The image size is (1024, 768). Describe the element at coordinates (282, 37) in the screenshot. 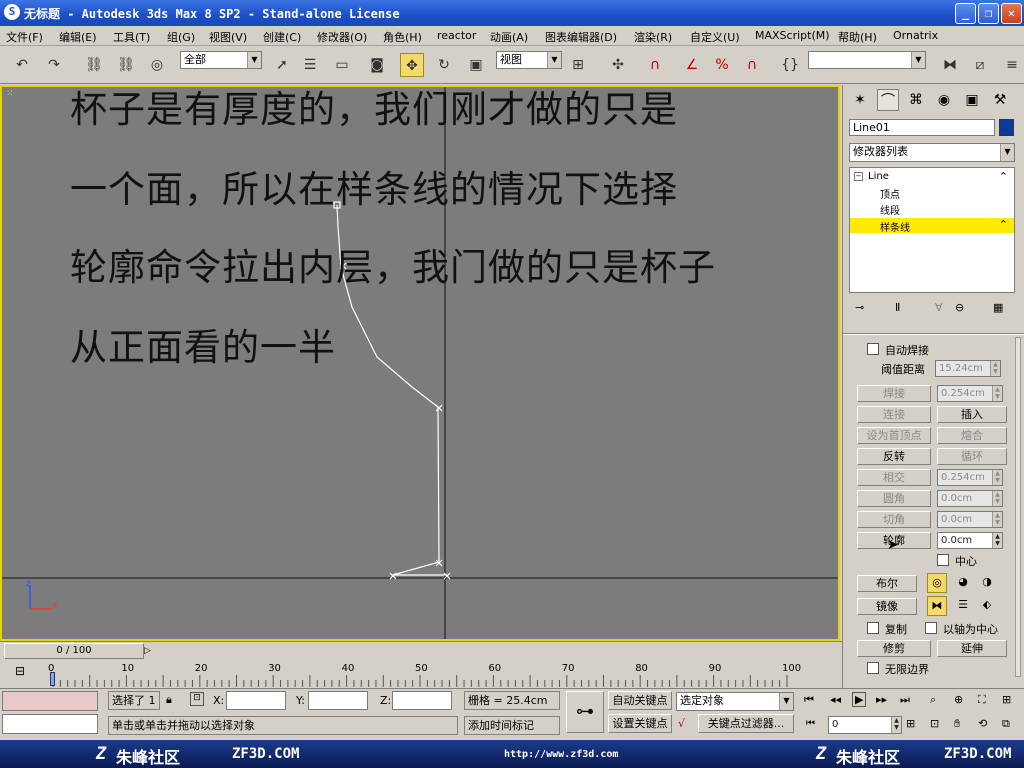

I see `menu-create: 创建(C)` at that location.